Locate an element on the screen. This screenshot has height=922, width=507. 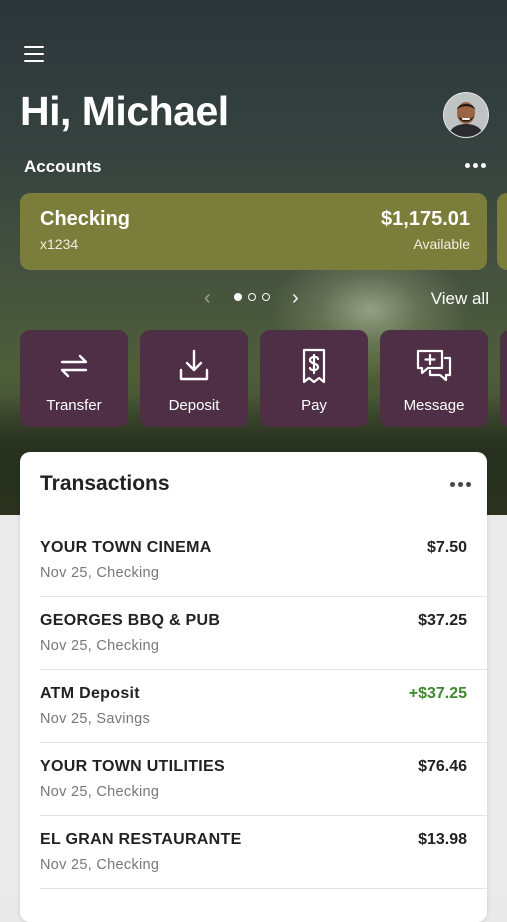
account-card-checking: Checking x1234 $1,175.01 Available is located at coordinates (253, 231).